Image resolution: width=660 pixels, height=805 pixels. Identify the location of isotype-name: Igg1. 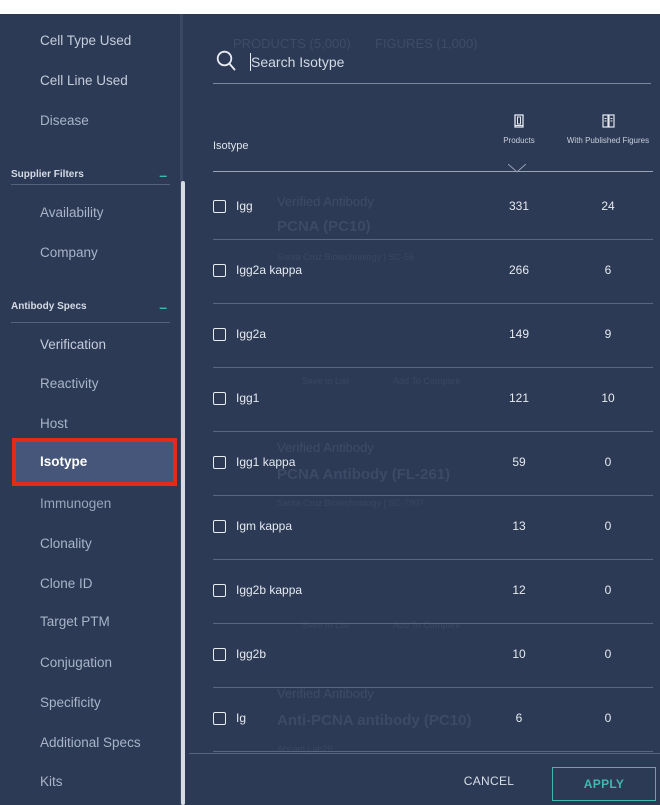
(248, 398).